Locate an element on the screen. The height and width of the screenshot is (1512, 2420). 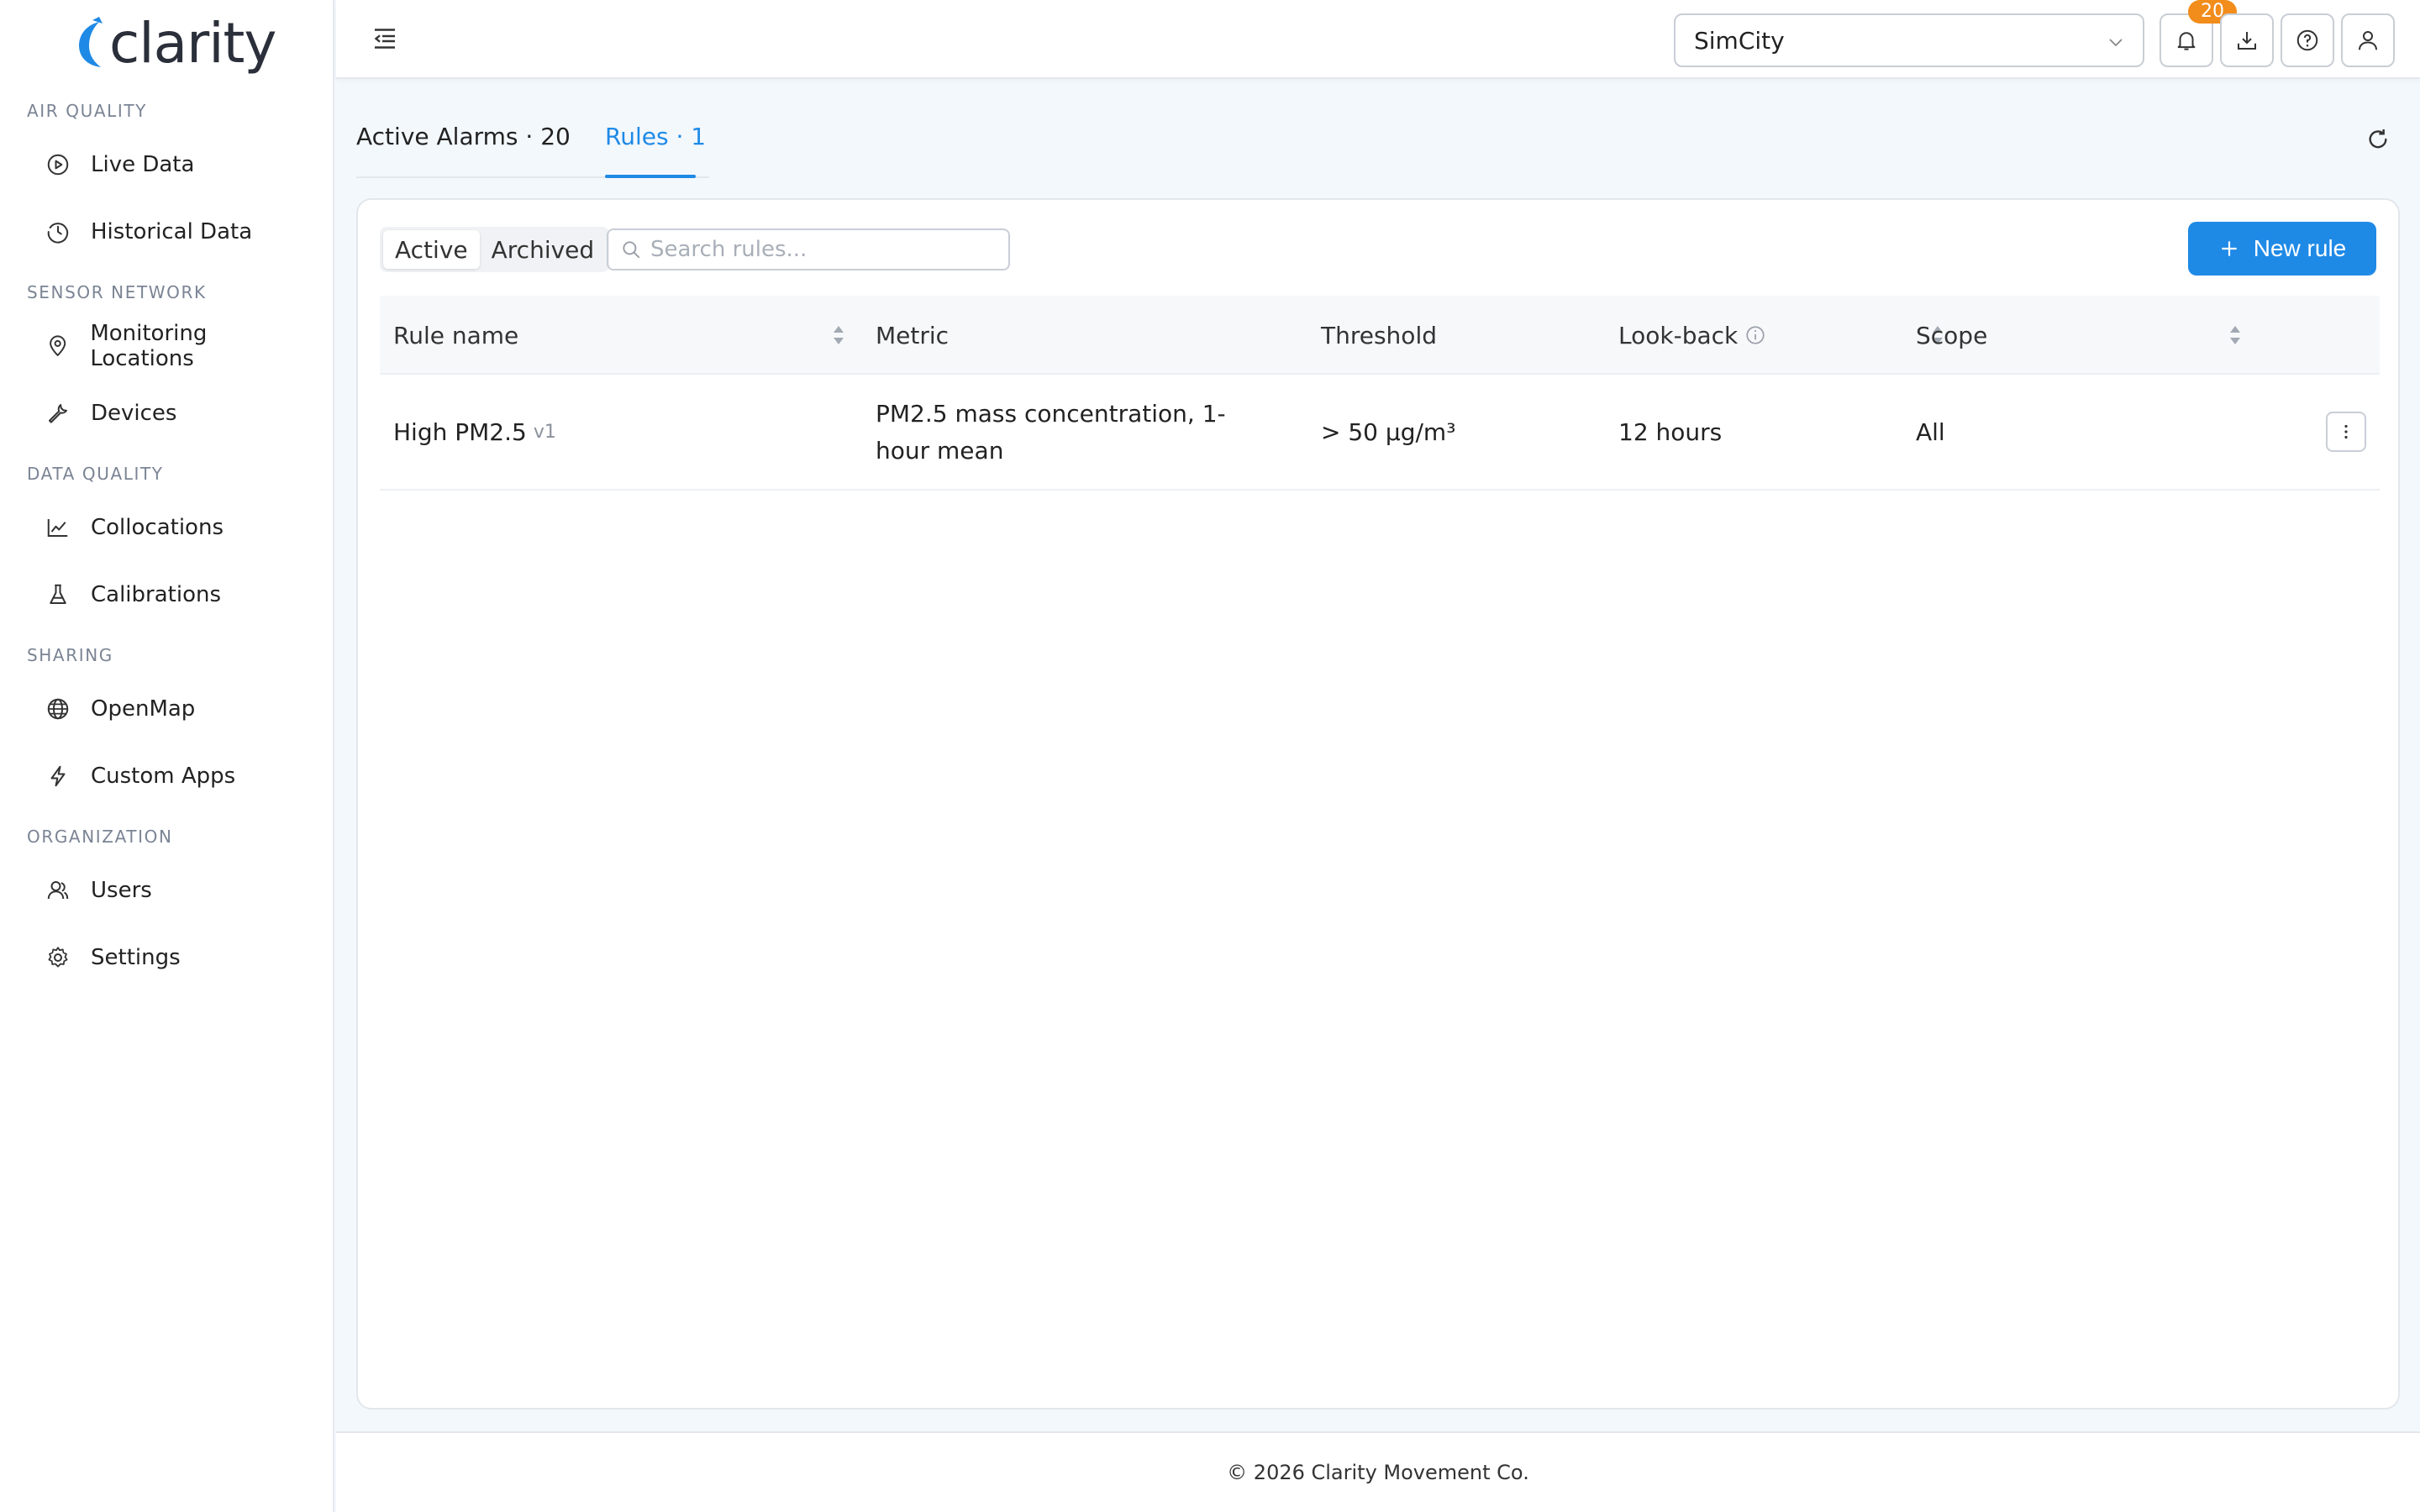
sidebar-item-label: Calibrations is located at coordinates (157, 594).